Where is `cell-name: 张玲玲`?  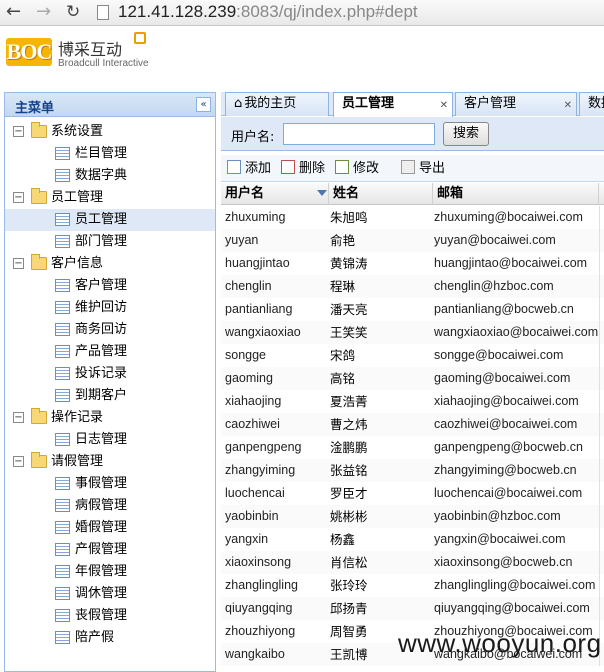 cell-name: 张玲玲 is located at coordinates (349, 585).